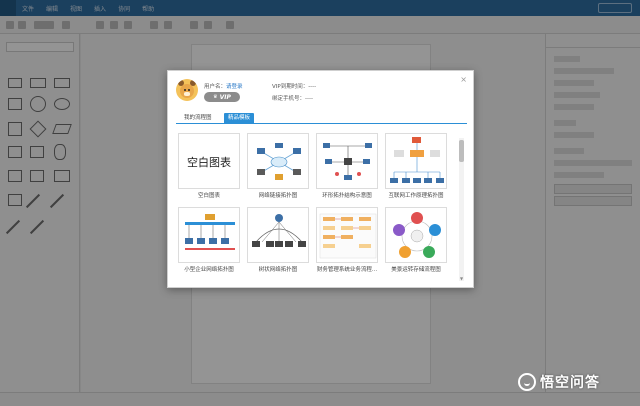 The width and height of the screenshot is (640, 406). I want to click on login-link: 请登录, so click(234, 86).